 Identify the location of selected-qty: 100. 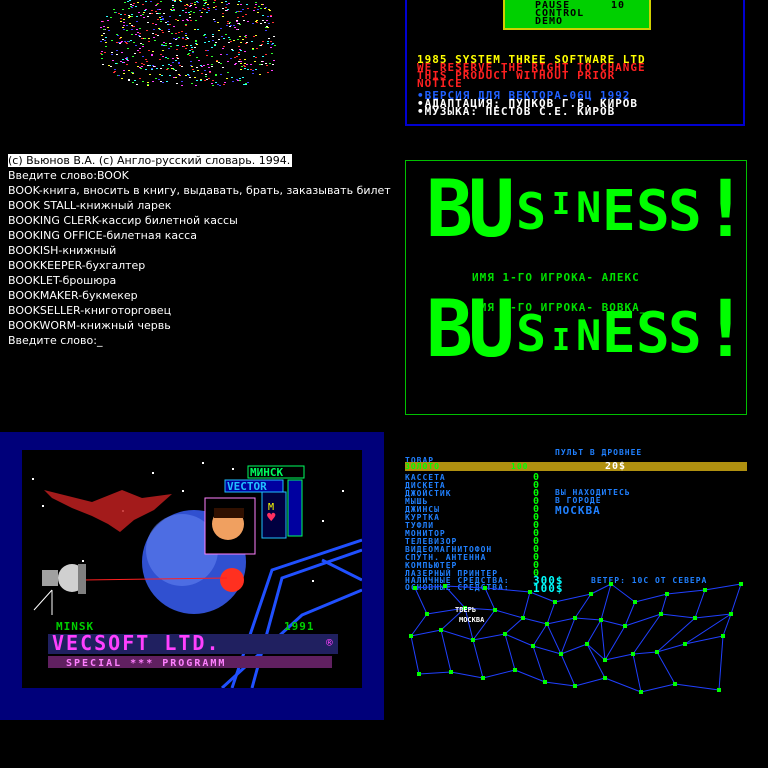
(520, 466).